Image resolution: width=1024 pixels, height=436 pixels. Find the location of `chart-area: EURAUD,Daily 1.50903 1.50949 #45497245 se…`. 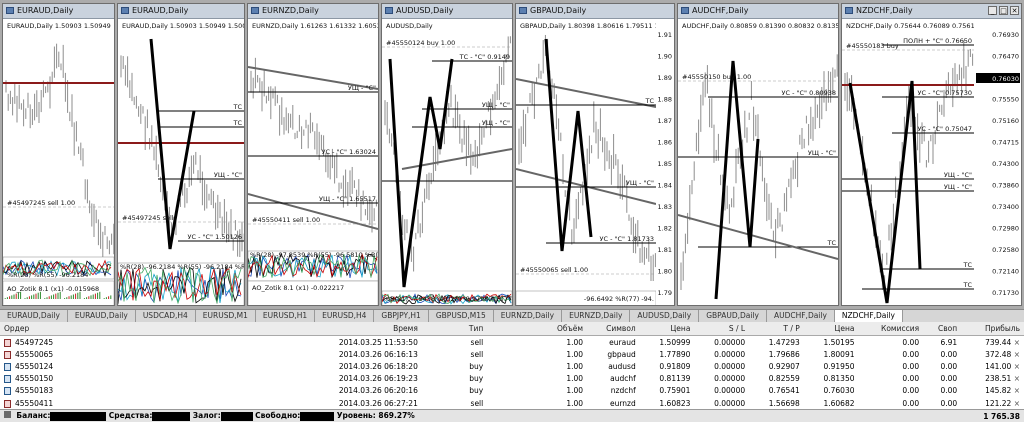

chart-area: EURAUD,Daily 1.50903 1.50949 #45497245 se… is located at coordinates (58, 162).